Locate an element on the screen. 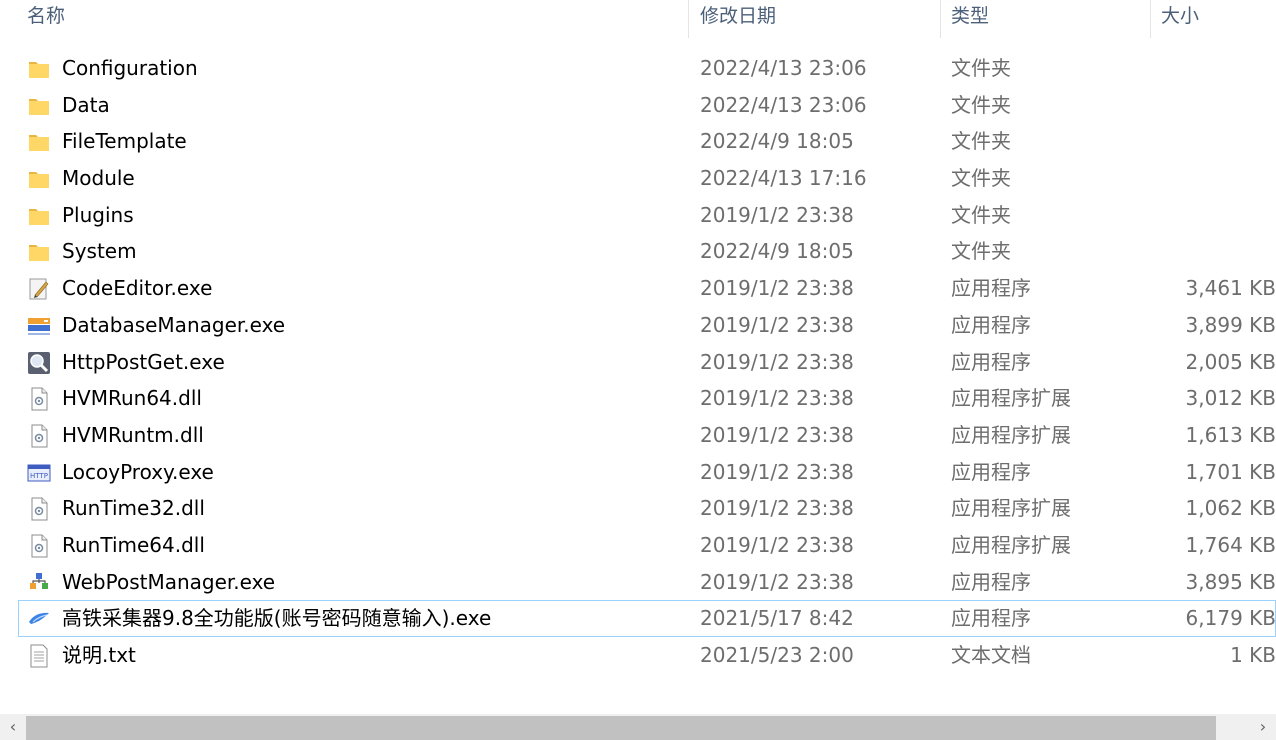  database-manager-icon is located at coordinates (39, 326).